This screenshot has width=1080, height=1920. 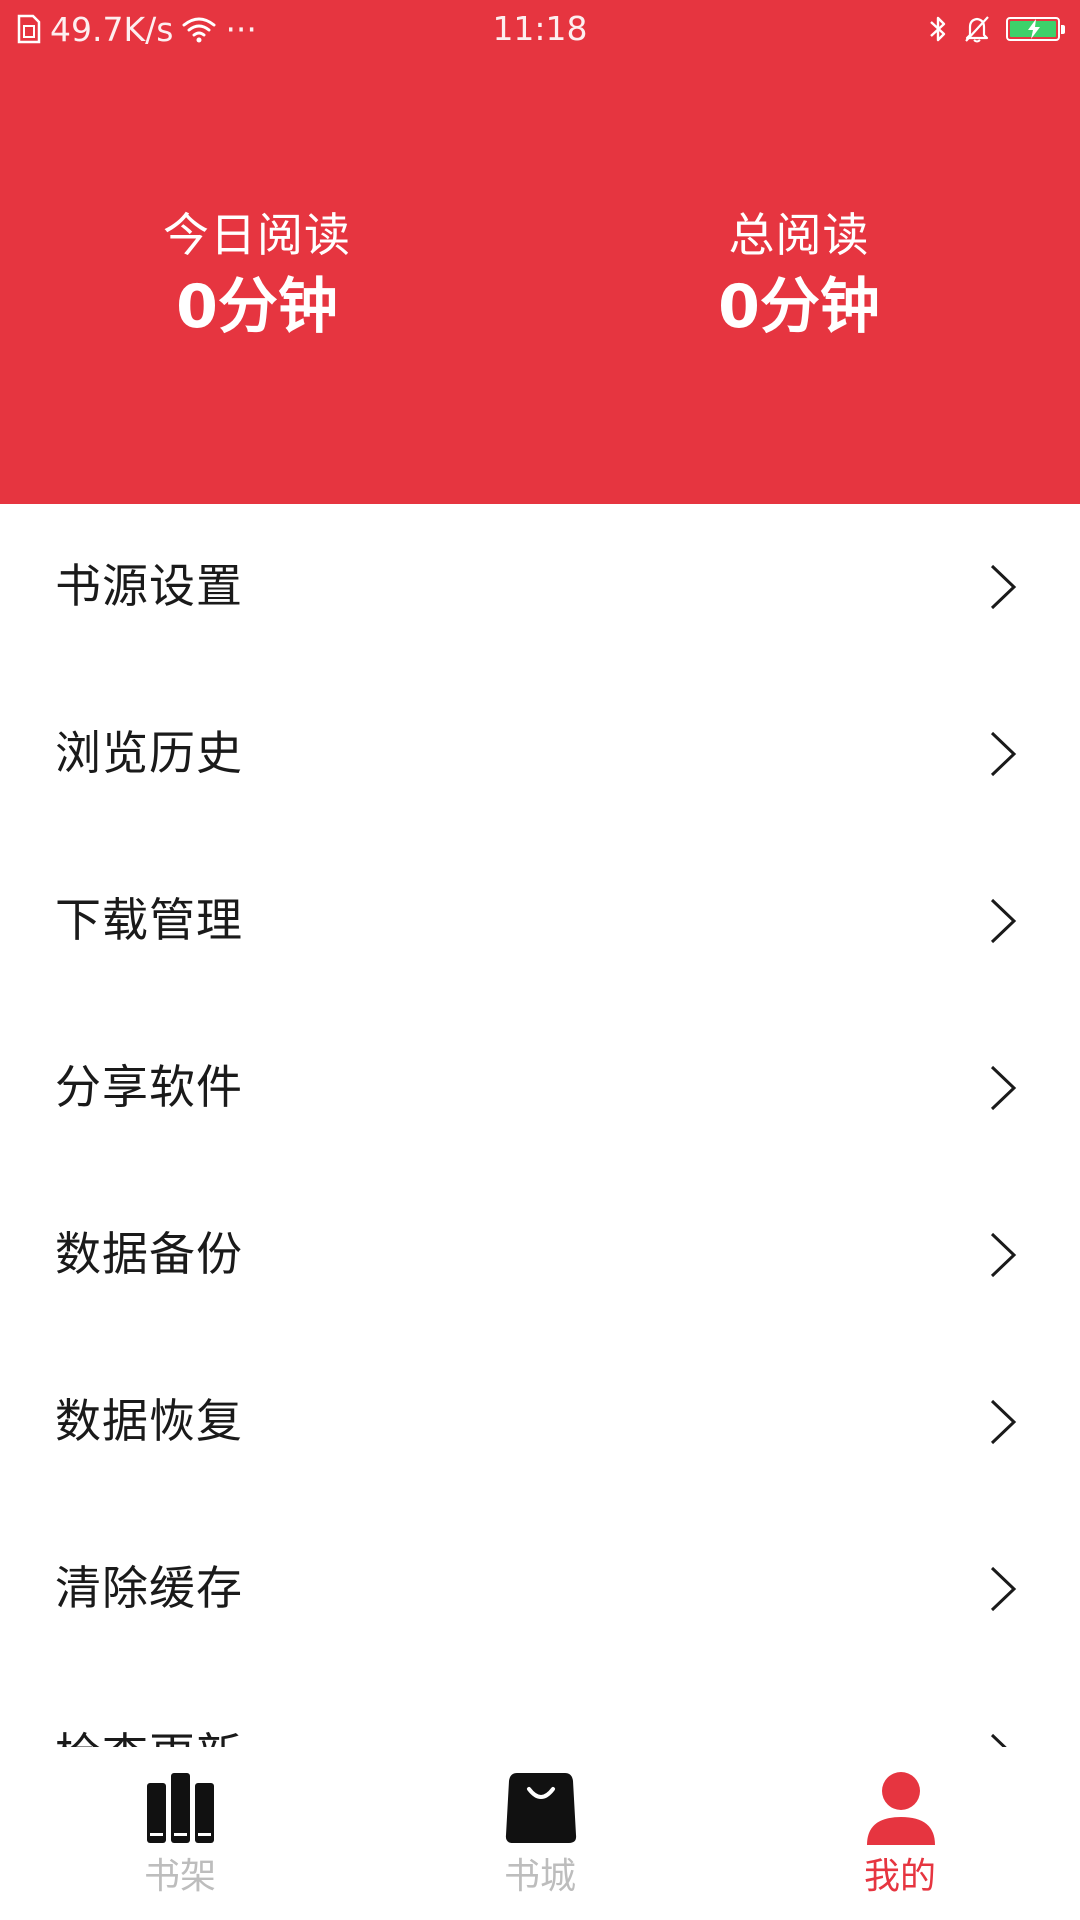 I want to click on shopping-bag-icon, so click(x=541, y=1808).